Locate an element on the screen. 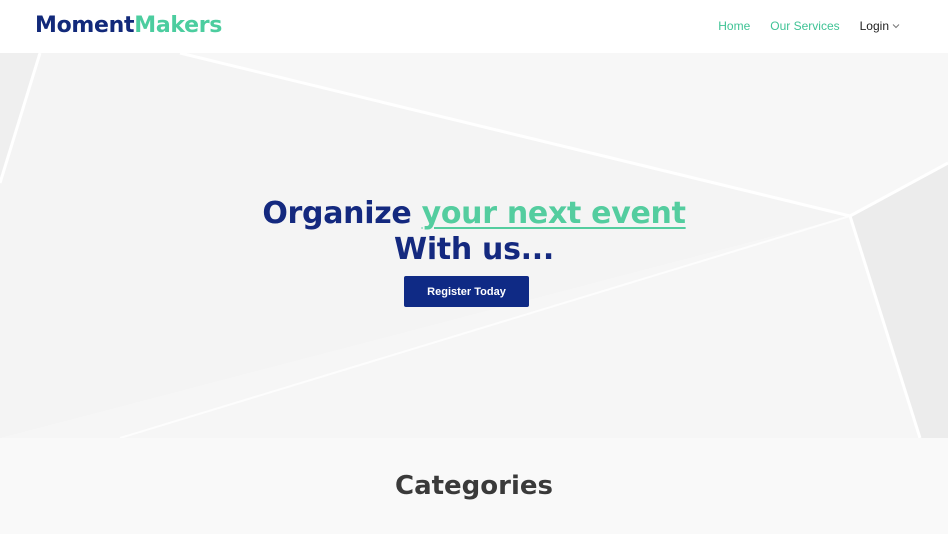 The width and height of the screenshot is (948, 534). categories-title: Categories is located at coordinates (473, 486).